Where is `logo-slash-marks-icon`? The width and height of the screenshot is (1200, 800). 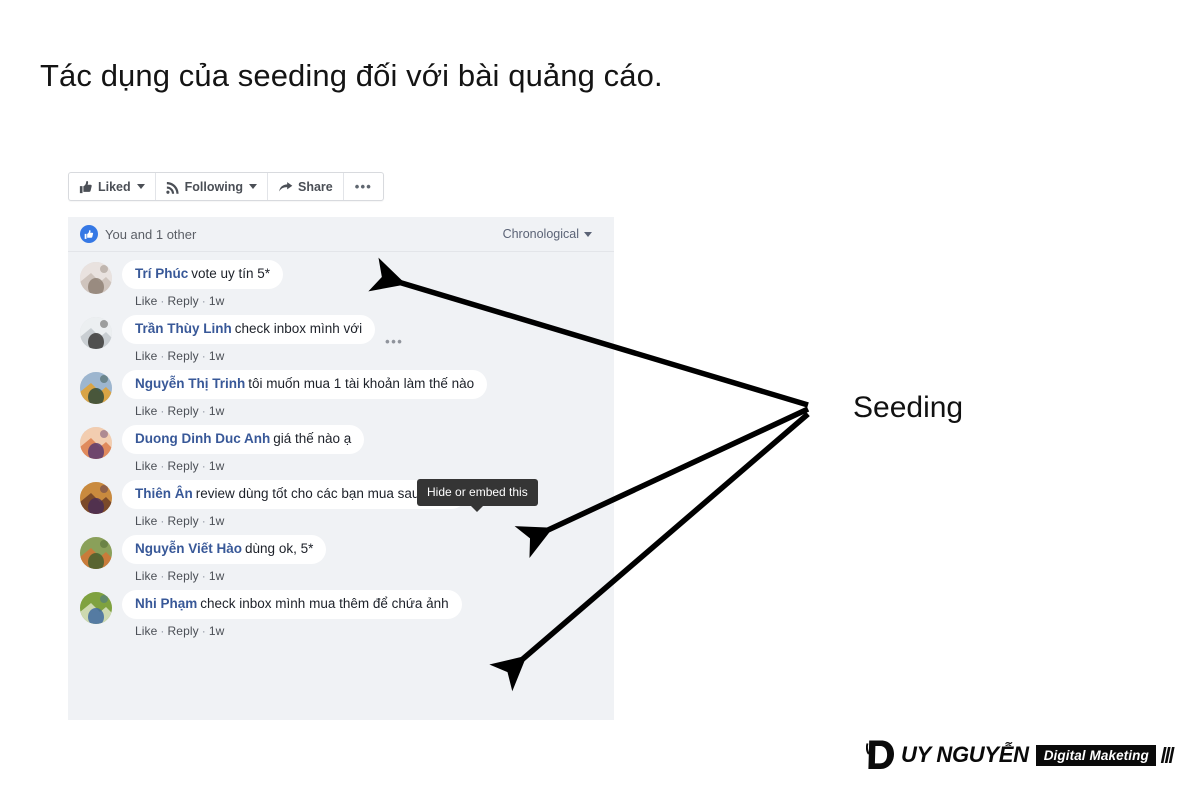 logo-slash-marks-icon is located at coordinates (1168, 755).